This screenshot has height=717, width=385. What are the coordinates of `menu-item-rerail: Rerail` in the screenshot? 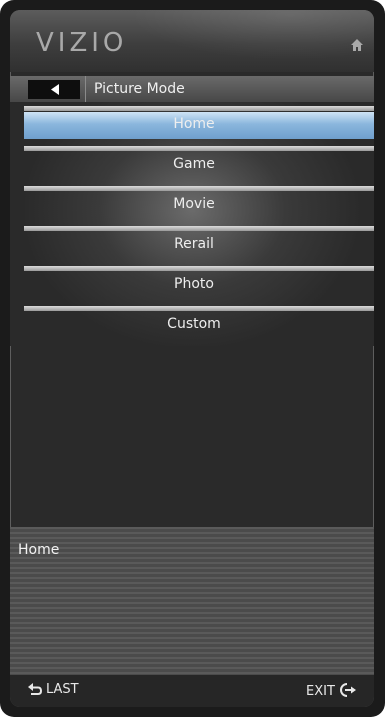 It's located at (199, 244).